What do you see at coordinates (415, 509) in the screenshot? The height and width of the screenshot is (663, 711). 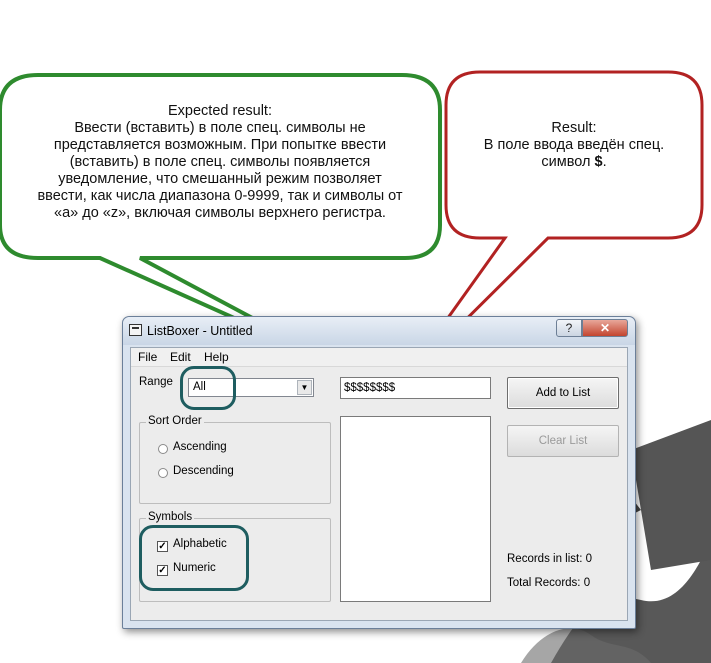 I see `records-listbox` at bounding box center [415, 509].